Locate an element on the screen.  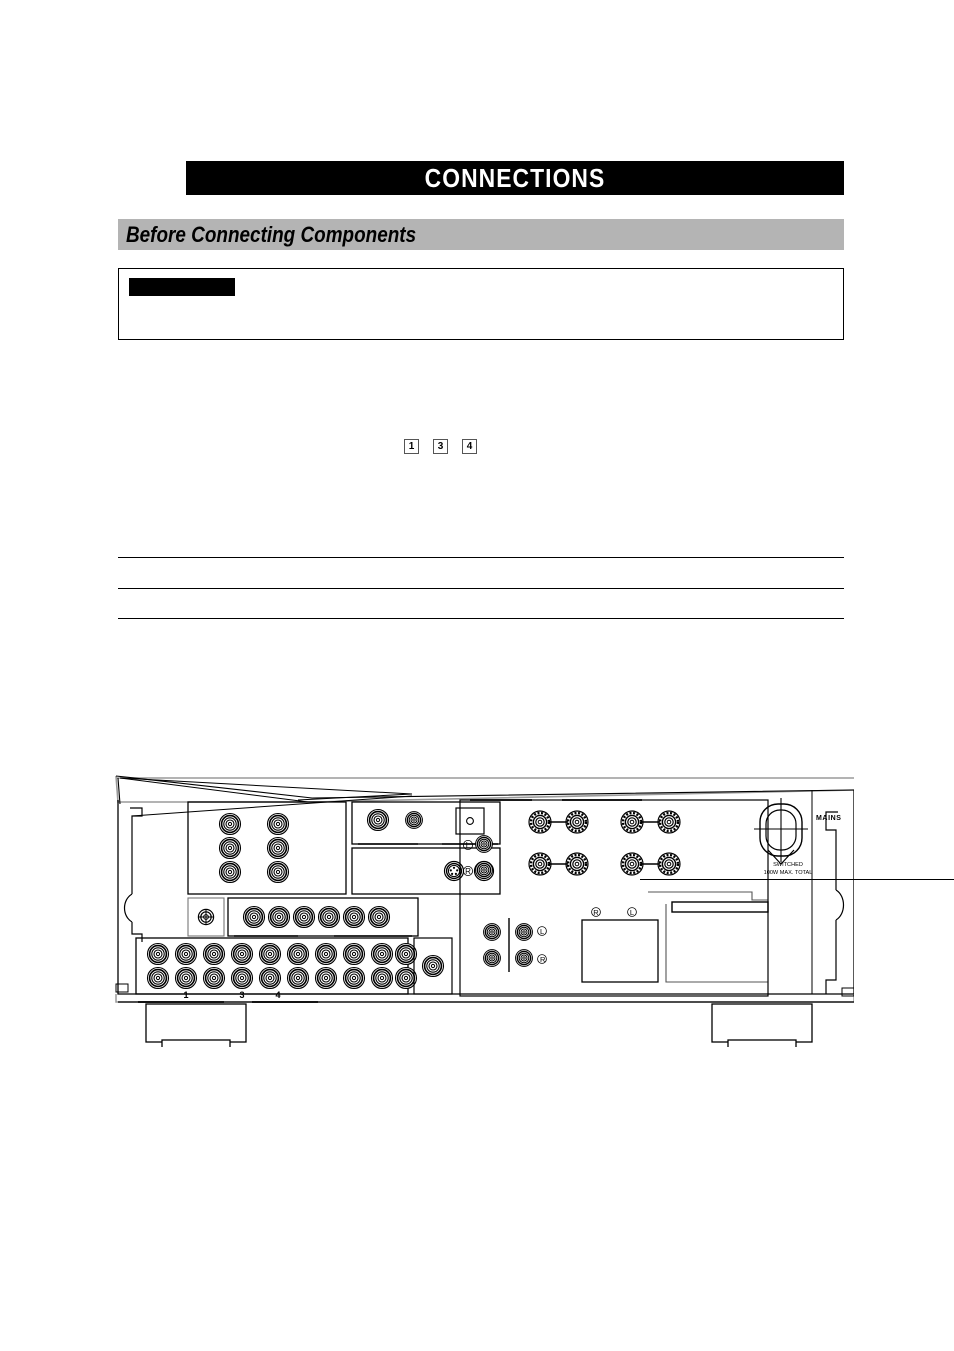
rca-jack-row-lower is located at coordinates (282, 978).